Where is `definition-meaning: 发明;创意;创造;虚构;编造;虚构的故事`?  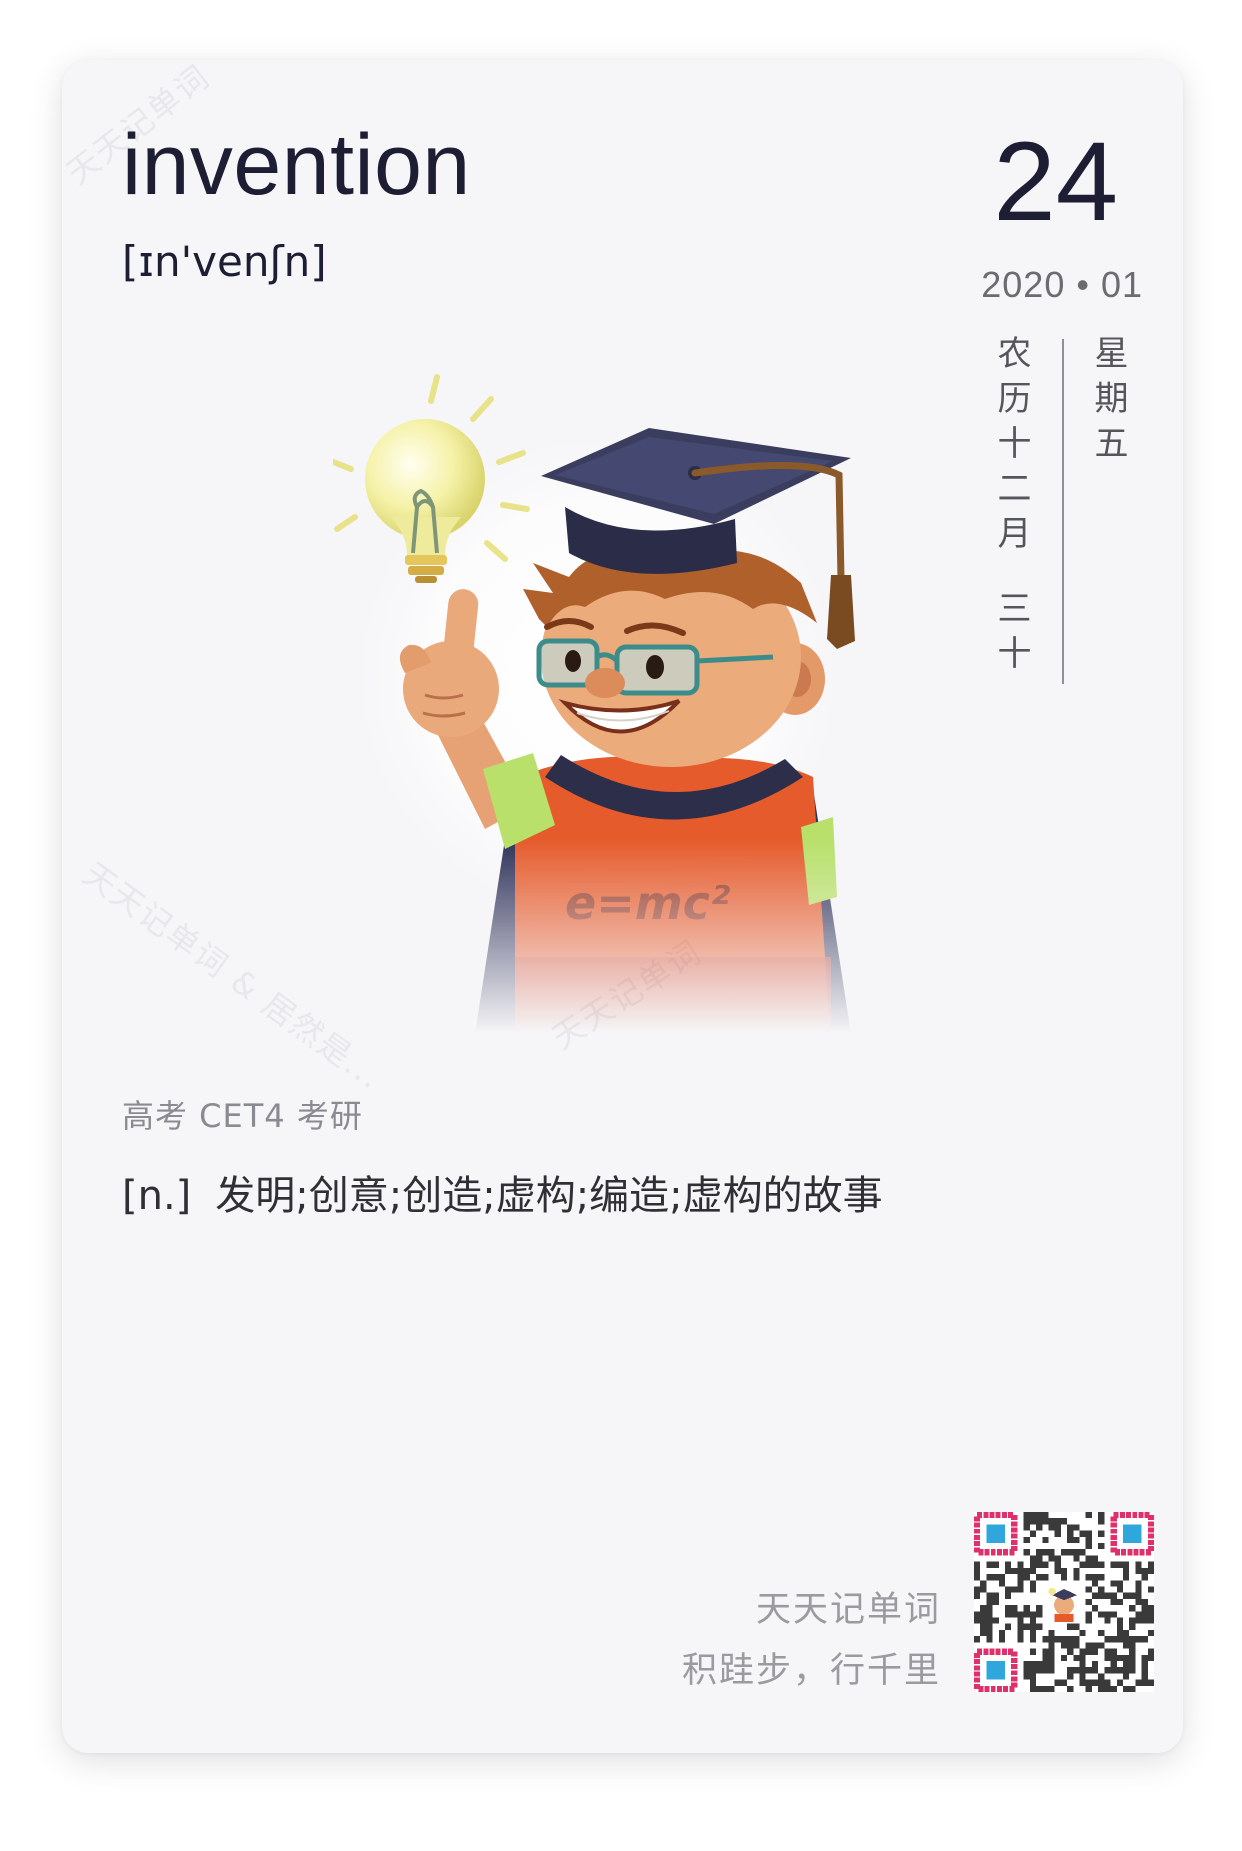
definition-meaning: 发明;创意;创造;虚构;编造;虚构的故事 is located at coordinates (549, 1196).